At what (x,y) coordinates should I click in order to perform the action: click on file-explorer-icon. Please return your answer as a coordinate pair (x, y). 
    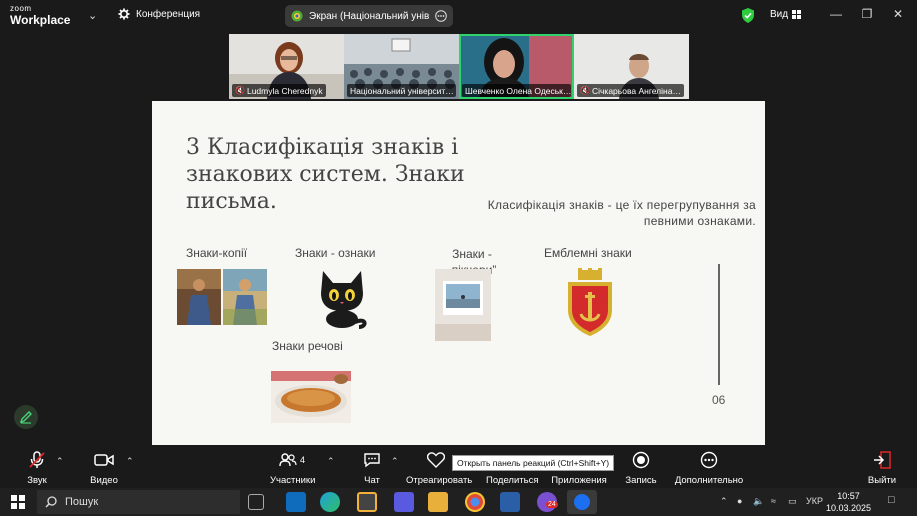
    Looking at the image, I should click on (438, 502).